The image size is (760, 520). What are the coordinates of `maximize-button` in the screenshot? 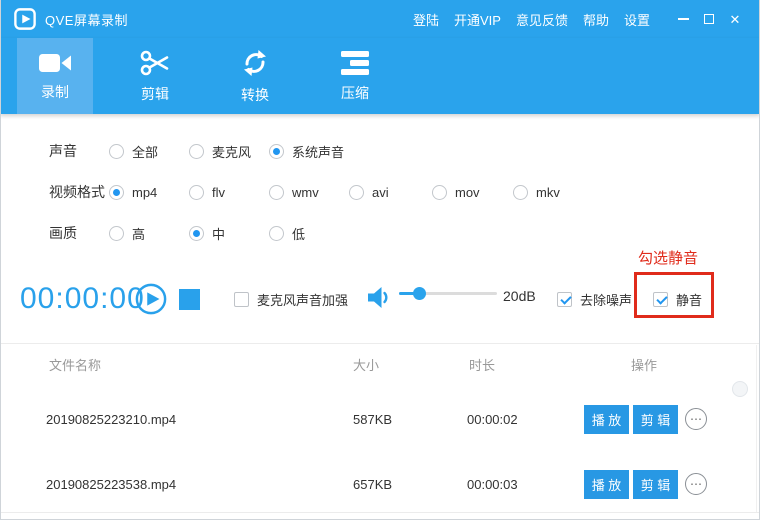 It's located at (709, 19).